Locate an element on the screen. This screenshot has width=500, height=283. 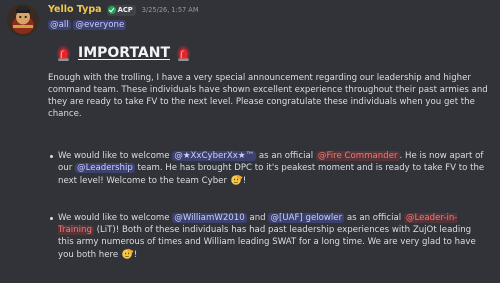
avatar-icon is located at coordinates (23, 20).